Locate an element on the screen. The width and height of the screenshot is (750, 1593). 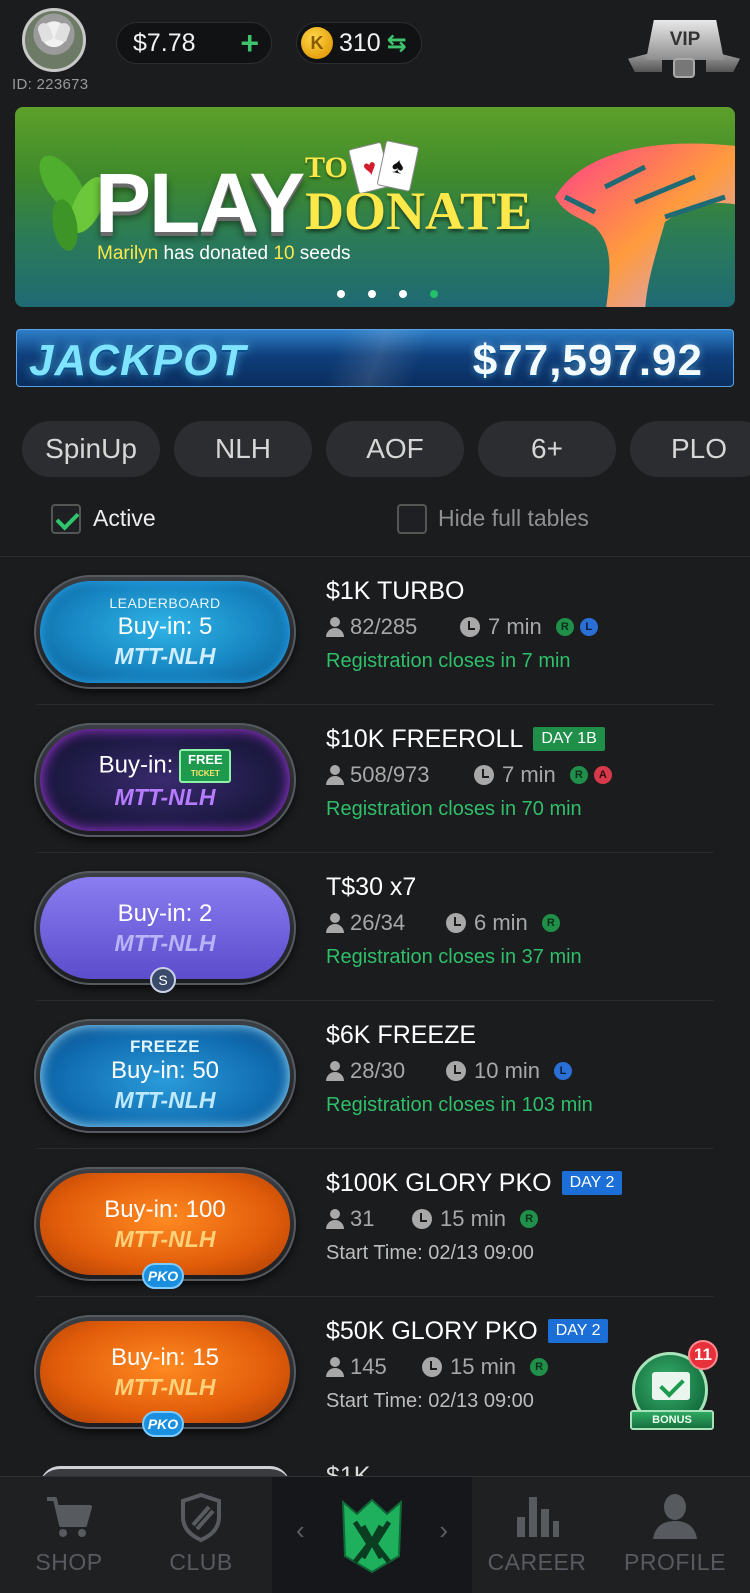
home-crown-logo-icon is located at coordinates (372, 1535).